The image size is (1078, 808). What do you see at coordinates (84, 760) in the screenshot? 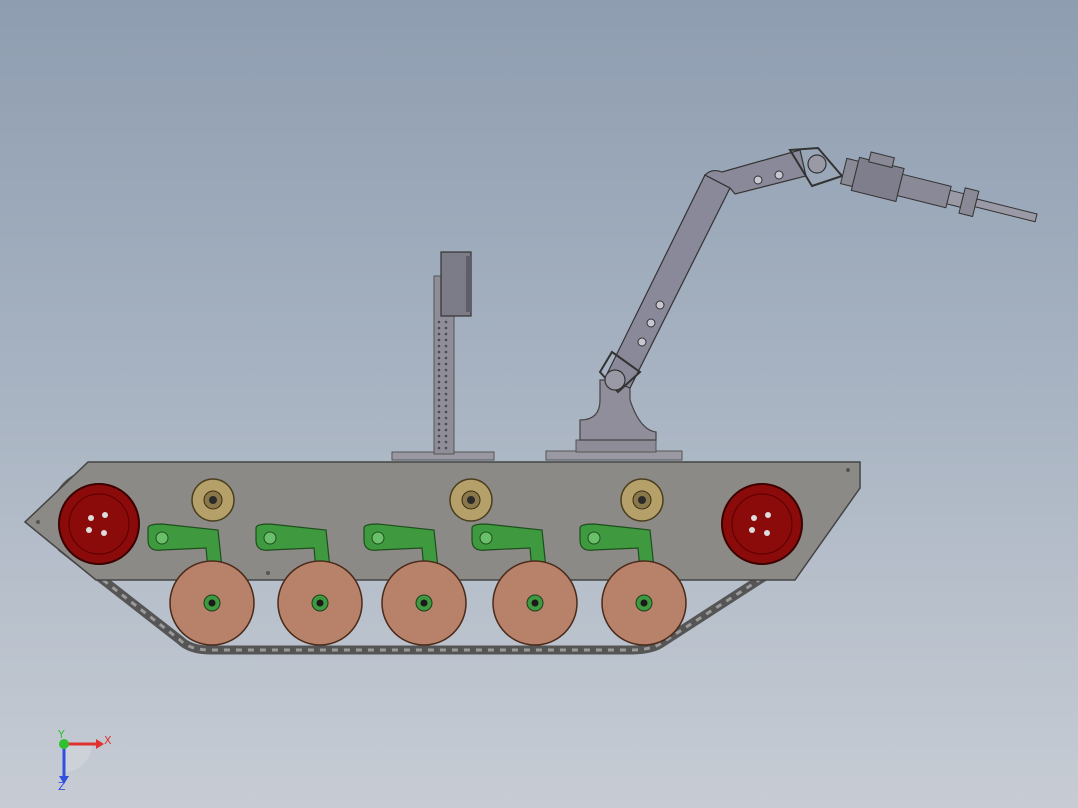
I see `coordinate-triad: X Y Z` at bounding box center [84, 760].